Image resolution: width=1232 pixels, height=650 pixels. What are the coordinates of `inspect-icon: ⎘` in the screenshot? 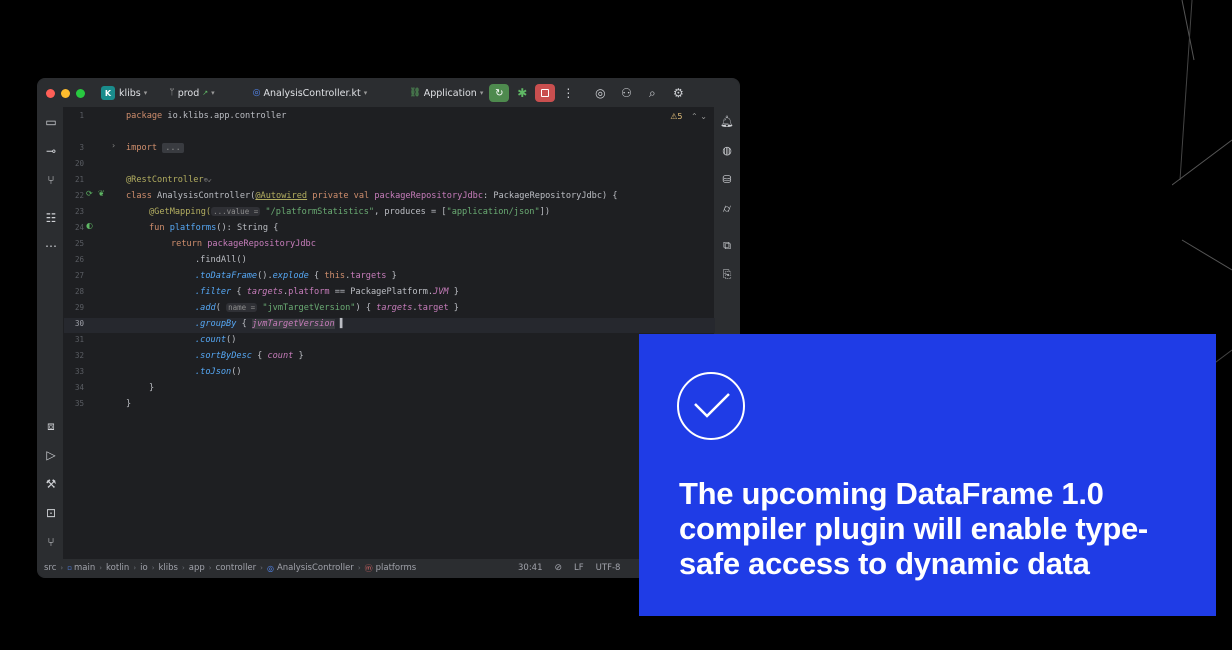 It's located at (727, 275).